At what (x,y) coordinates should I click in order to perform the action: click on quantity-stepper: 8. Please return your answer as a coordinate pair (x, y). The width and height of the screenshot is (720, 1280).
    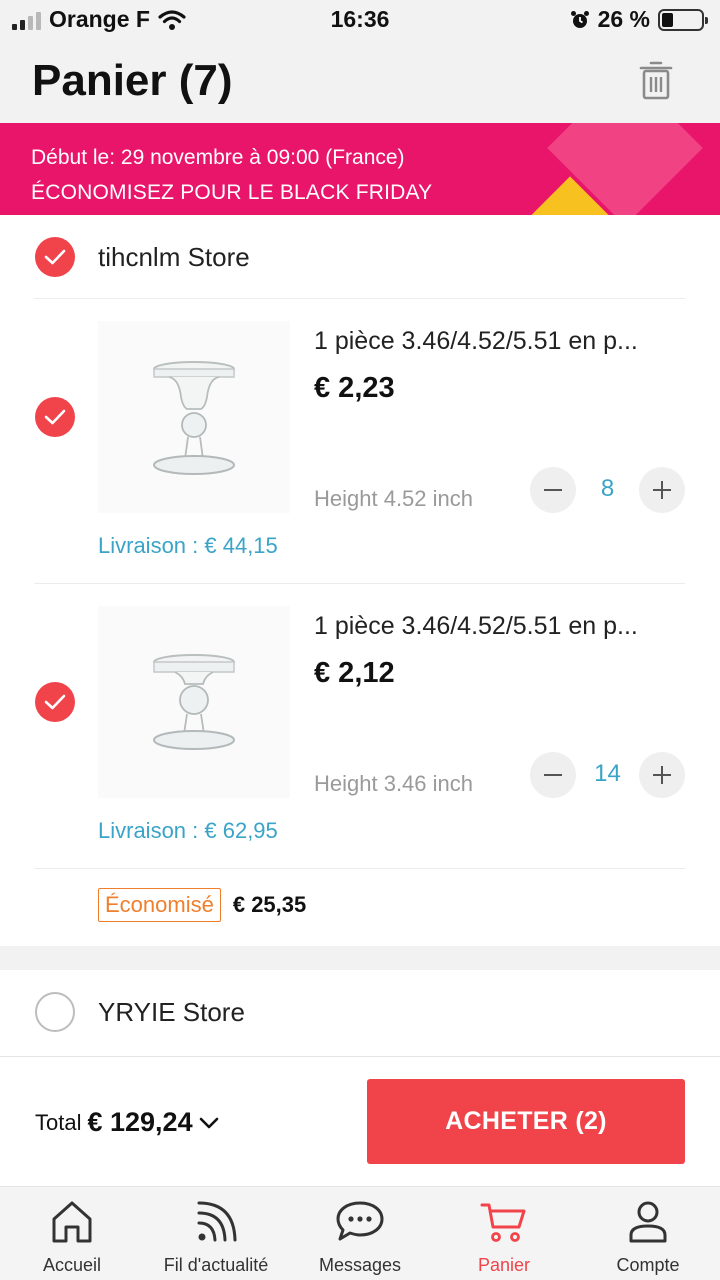
    Looking at the image, I should click on (607, 490).